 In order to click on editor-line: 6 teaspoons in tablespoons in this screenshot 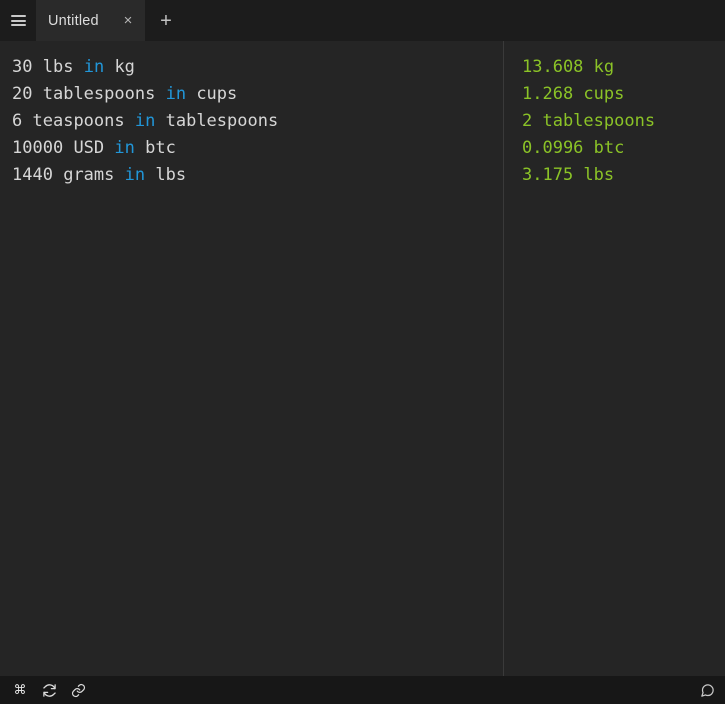, I will do `click(257, 121)`.